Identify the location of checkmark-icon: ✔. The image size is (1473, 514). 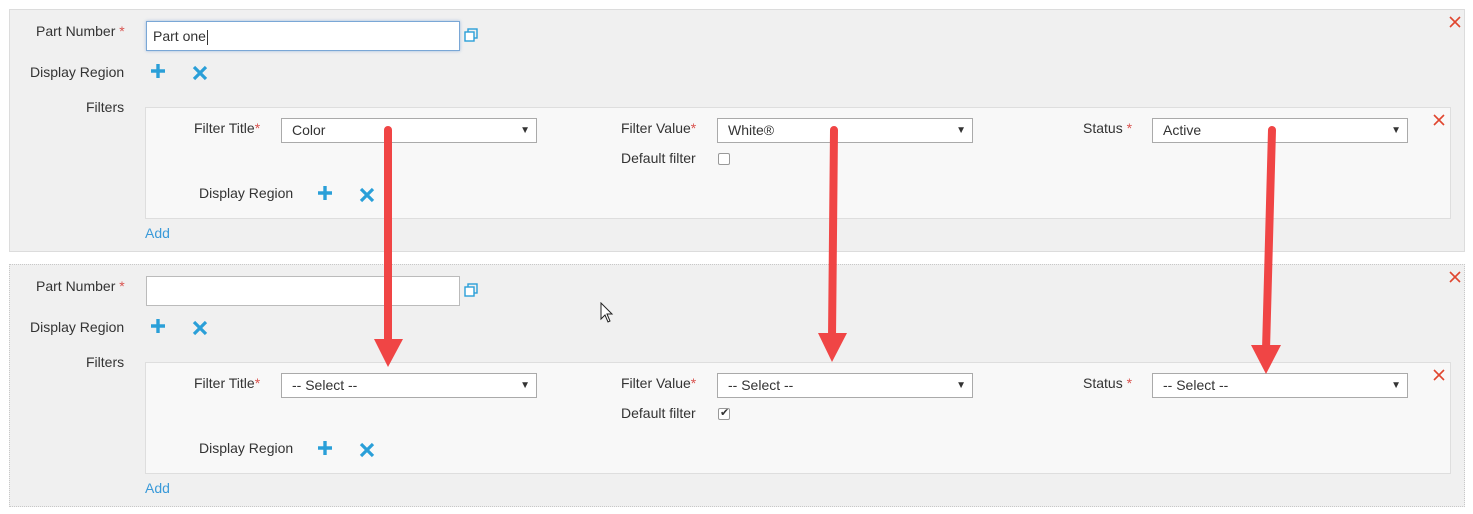
(725, 413).